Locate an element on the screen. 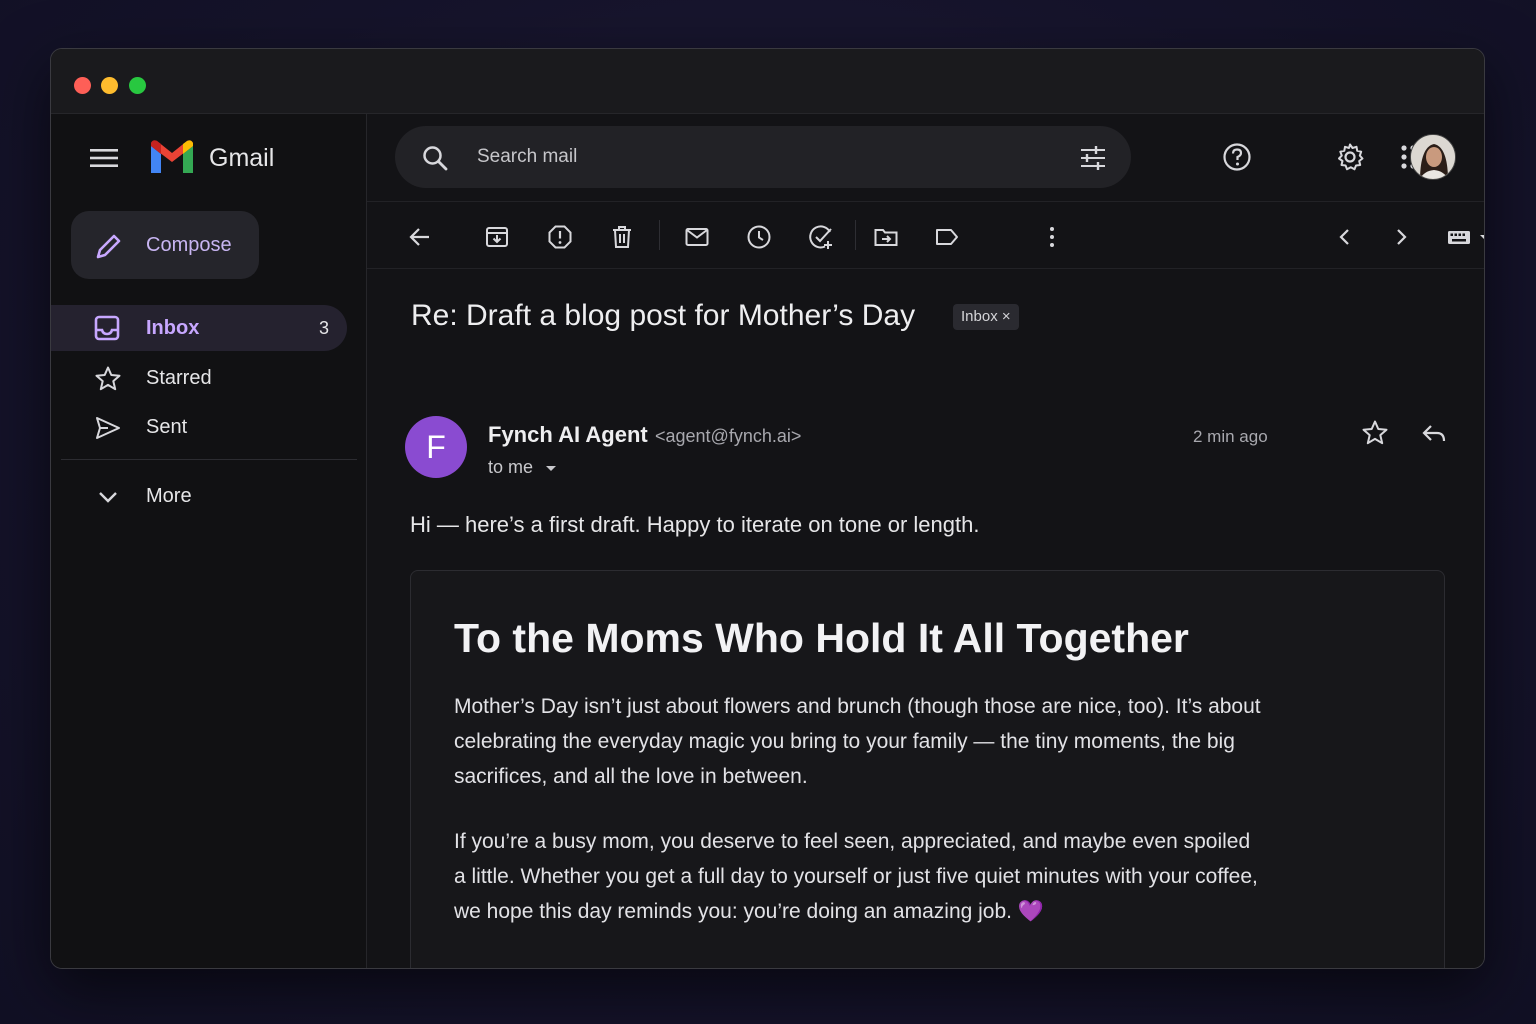  recipient-details: to me is located at coordinates (523, 467).